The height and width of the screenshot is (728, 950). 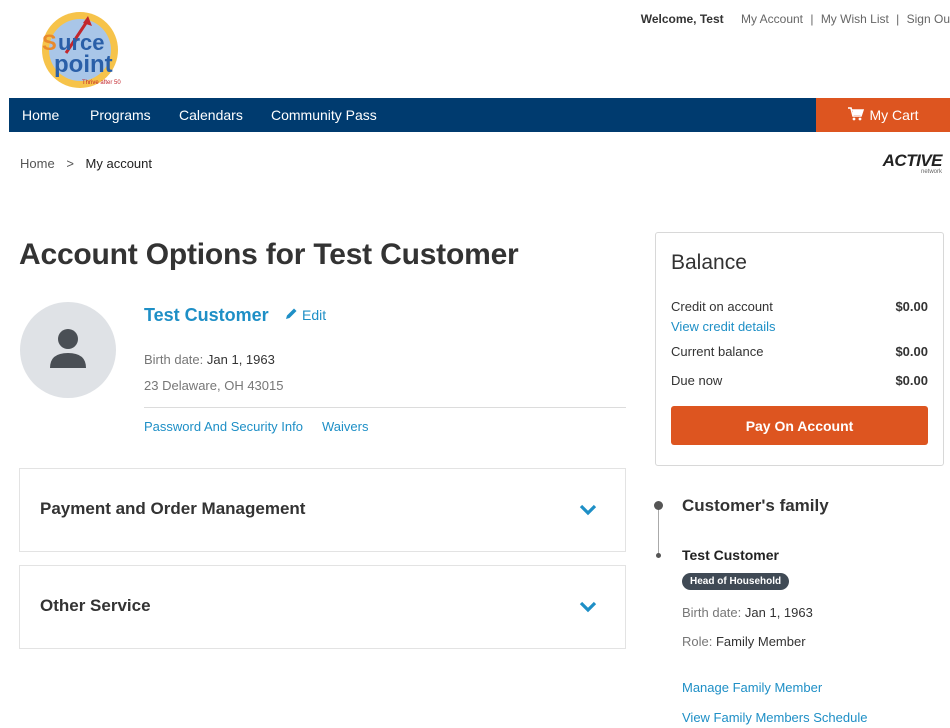 What do you see at coordinates (322, 510) in the screenshot?
I see `payment-order-accordion: Payment and Order Management` at bounding box center [322, 510].